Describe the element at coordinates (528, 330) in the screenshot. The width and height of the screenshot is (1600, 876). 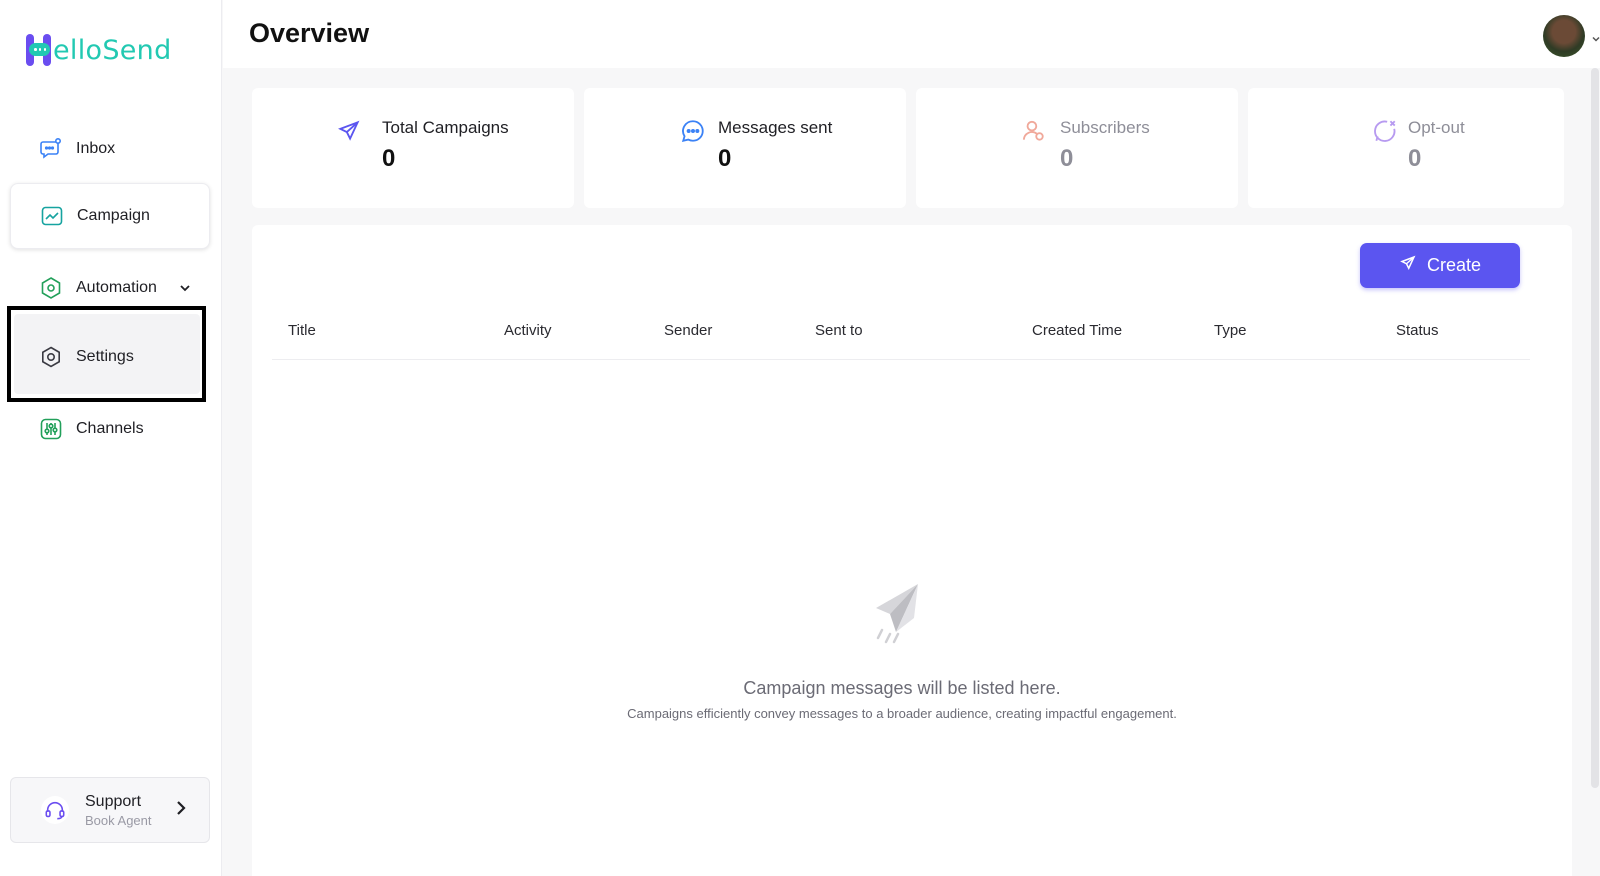
I see `column-header-activity: Activity` at that location.